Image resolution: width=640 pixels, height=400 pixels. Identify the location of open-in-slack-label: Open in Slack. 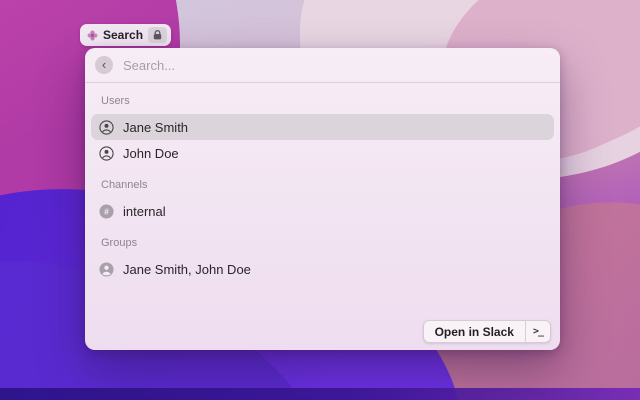
(474, 331).